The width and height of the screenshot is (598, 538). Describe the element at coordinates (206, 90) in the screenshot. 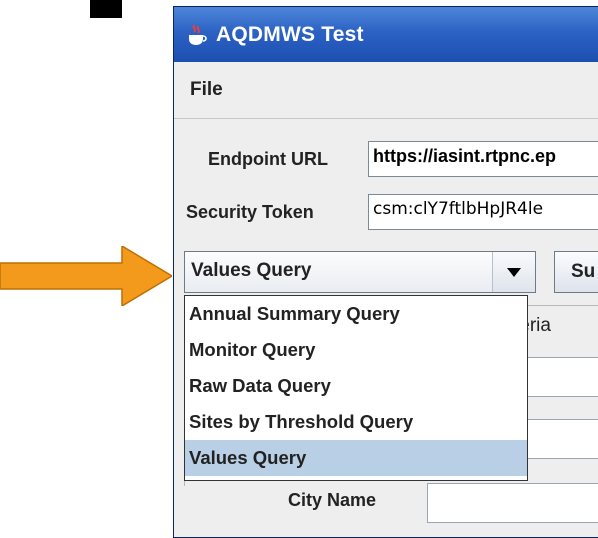

I see `menu-file: File` at that location.